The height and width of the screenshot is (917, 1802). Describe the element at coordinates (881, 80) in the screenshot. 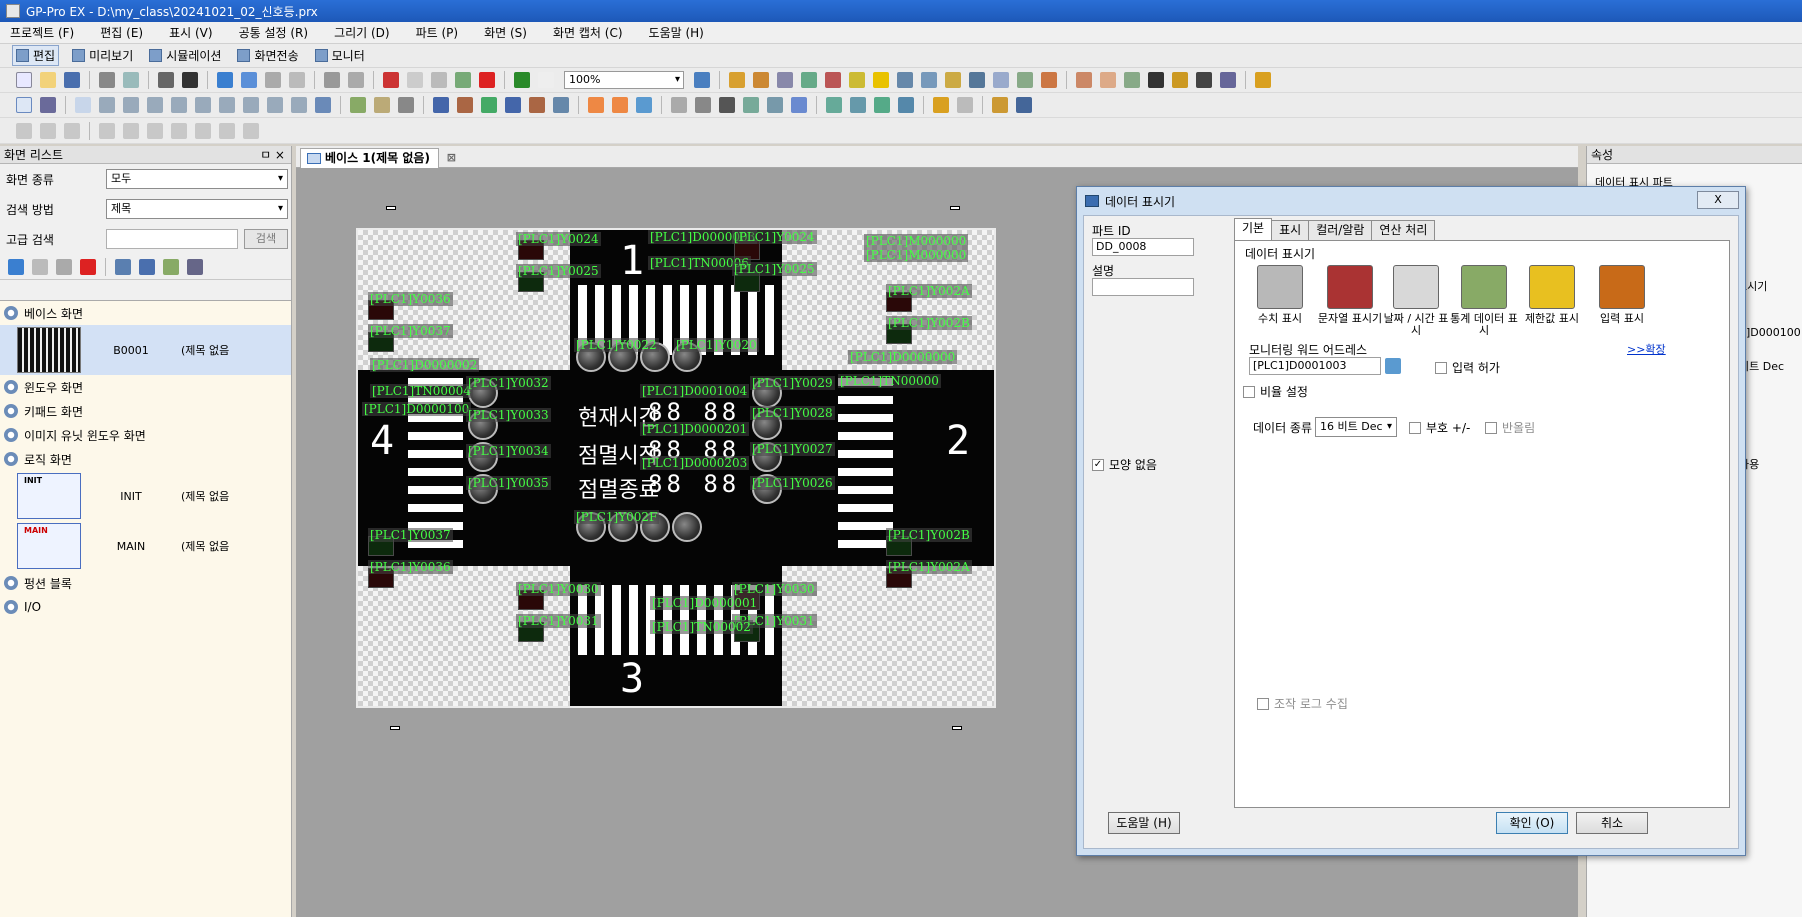

I see `info-icon` at that location.